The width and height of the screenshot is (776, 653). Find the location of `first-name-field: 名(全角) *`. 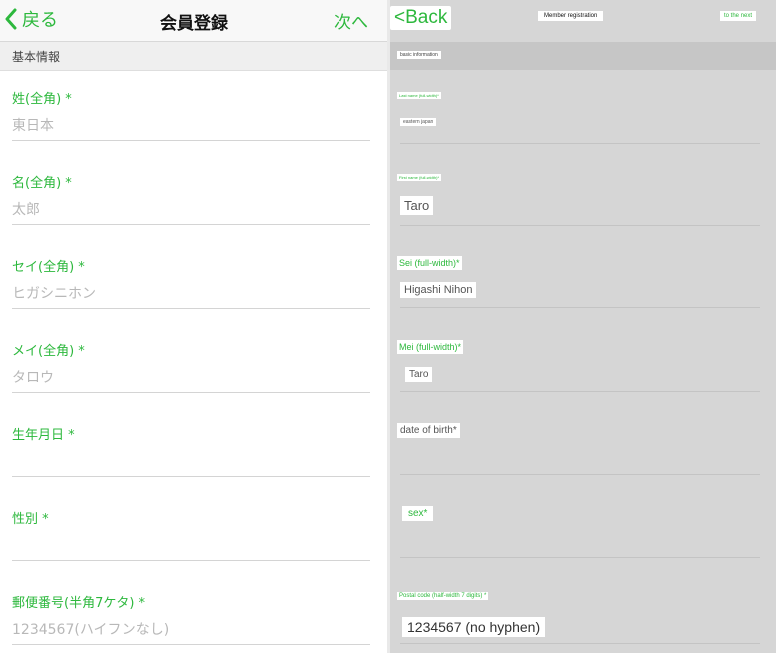

first-name-field: 名(全角) * is located at coordinates (191, 214).